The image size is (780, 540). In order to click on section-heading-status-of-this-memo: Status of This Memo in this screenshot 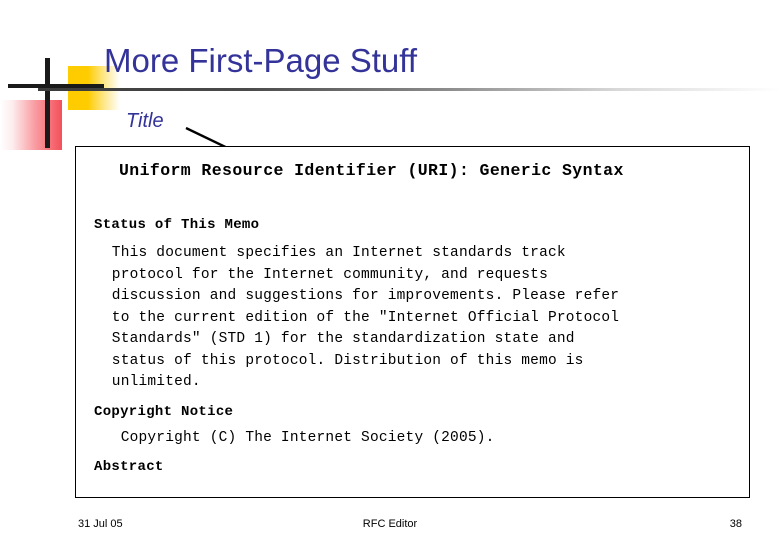, I will do `click(177, 225)`.